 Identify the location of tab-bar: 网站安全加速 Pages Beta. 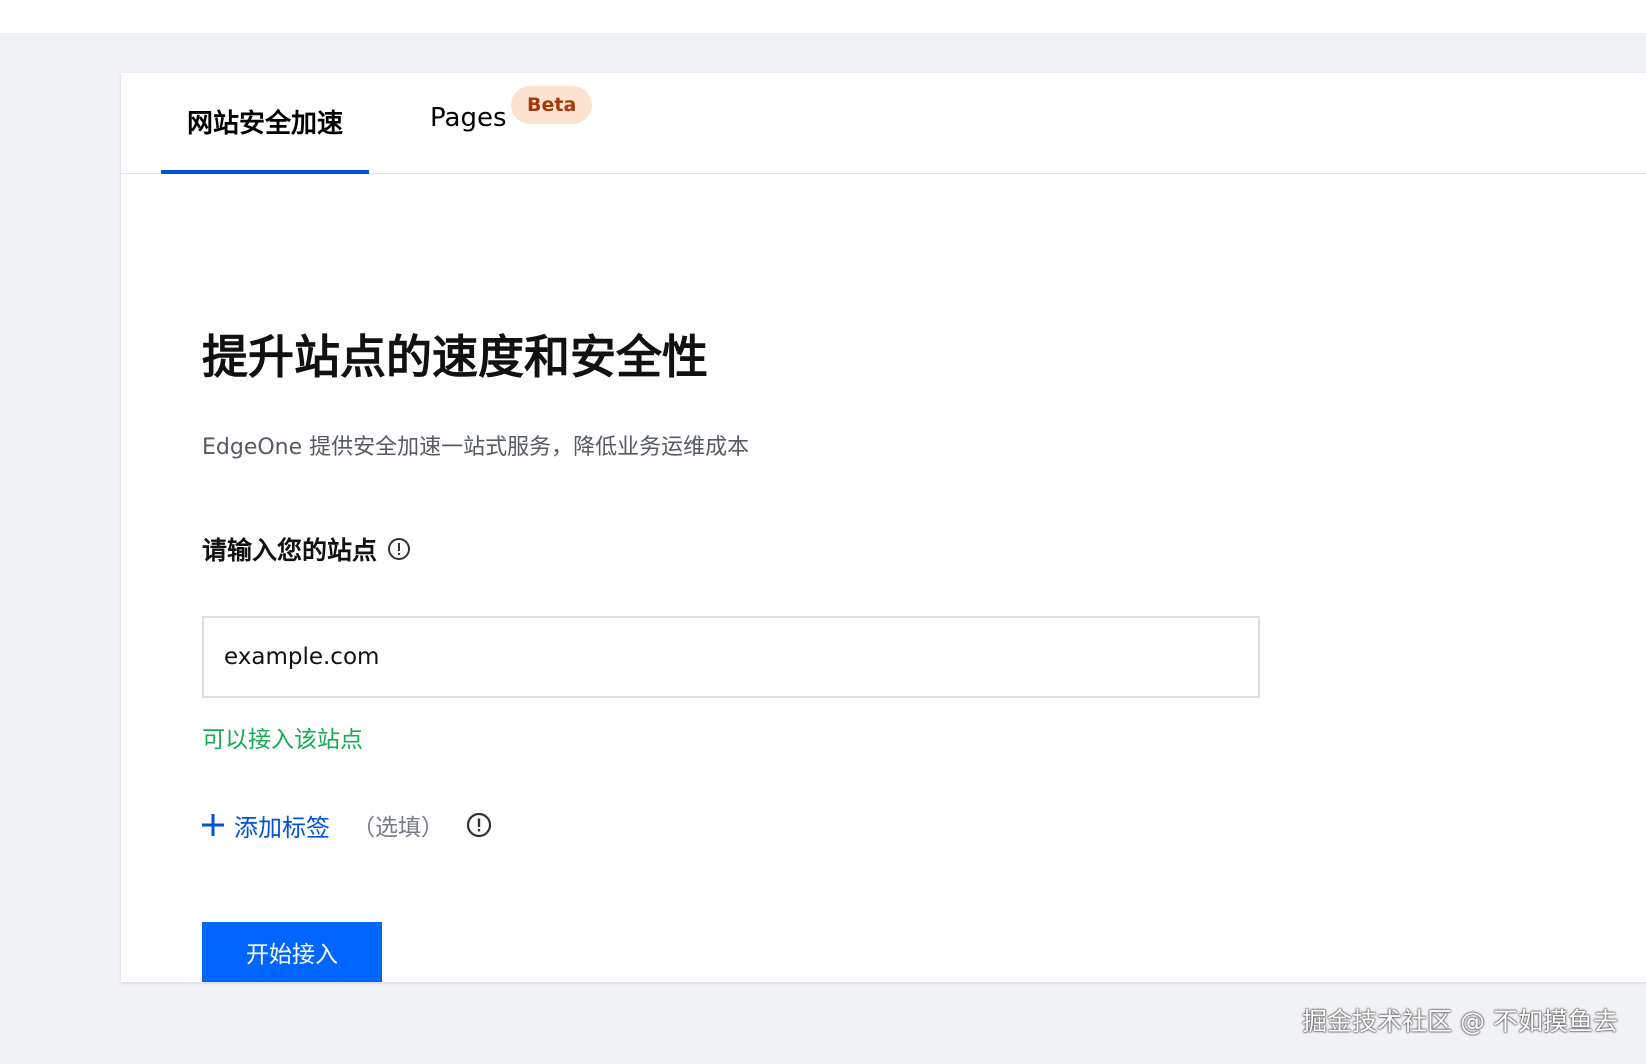
(883, 123).